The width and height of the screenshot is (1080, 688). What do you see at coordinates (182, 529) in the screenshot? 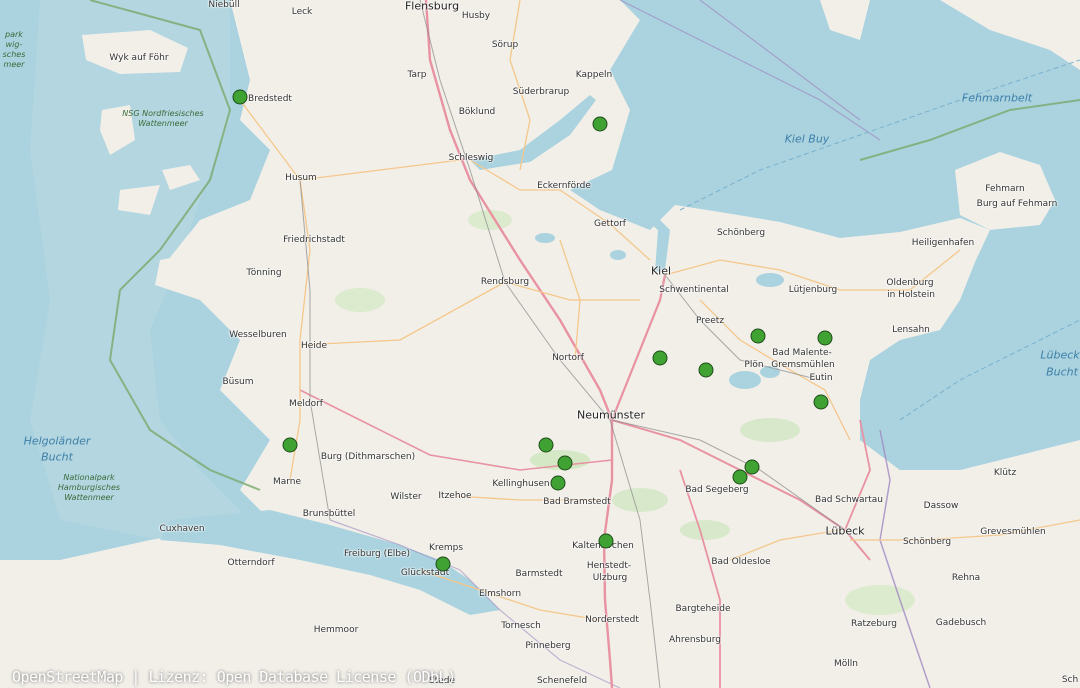
I see `place-label: Cuxhaven` at bounding box center [182, 529].